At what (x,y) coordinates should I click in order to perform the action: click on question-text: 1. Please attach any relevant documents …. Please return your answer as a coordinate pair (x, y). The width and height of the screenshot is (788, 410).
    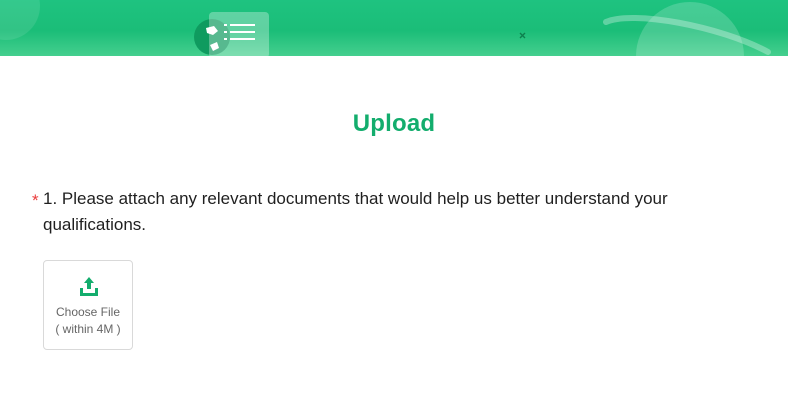
    Looking at the image, I should click on (355, 211).